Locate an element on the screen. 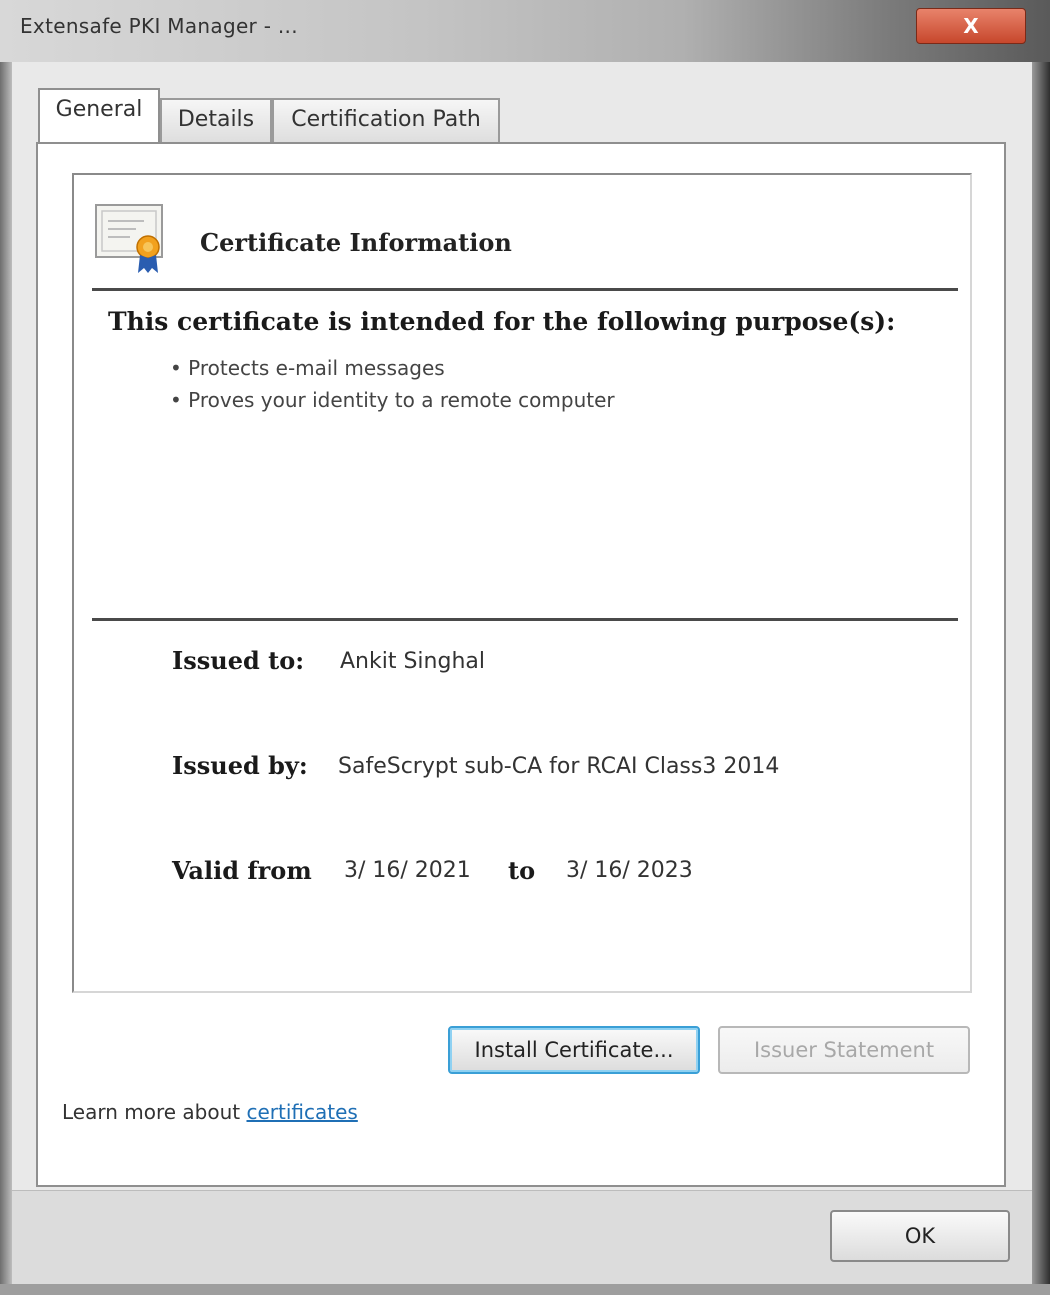  window-left-border is located at coordinates (6, 678).